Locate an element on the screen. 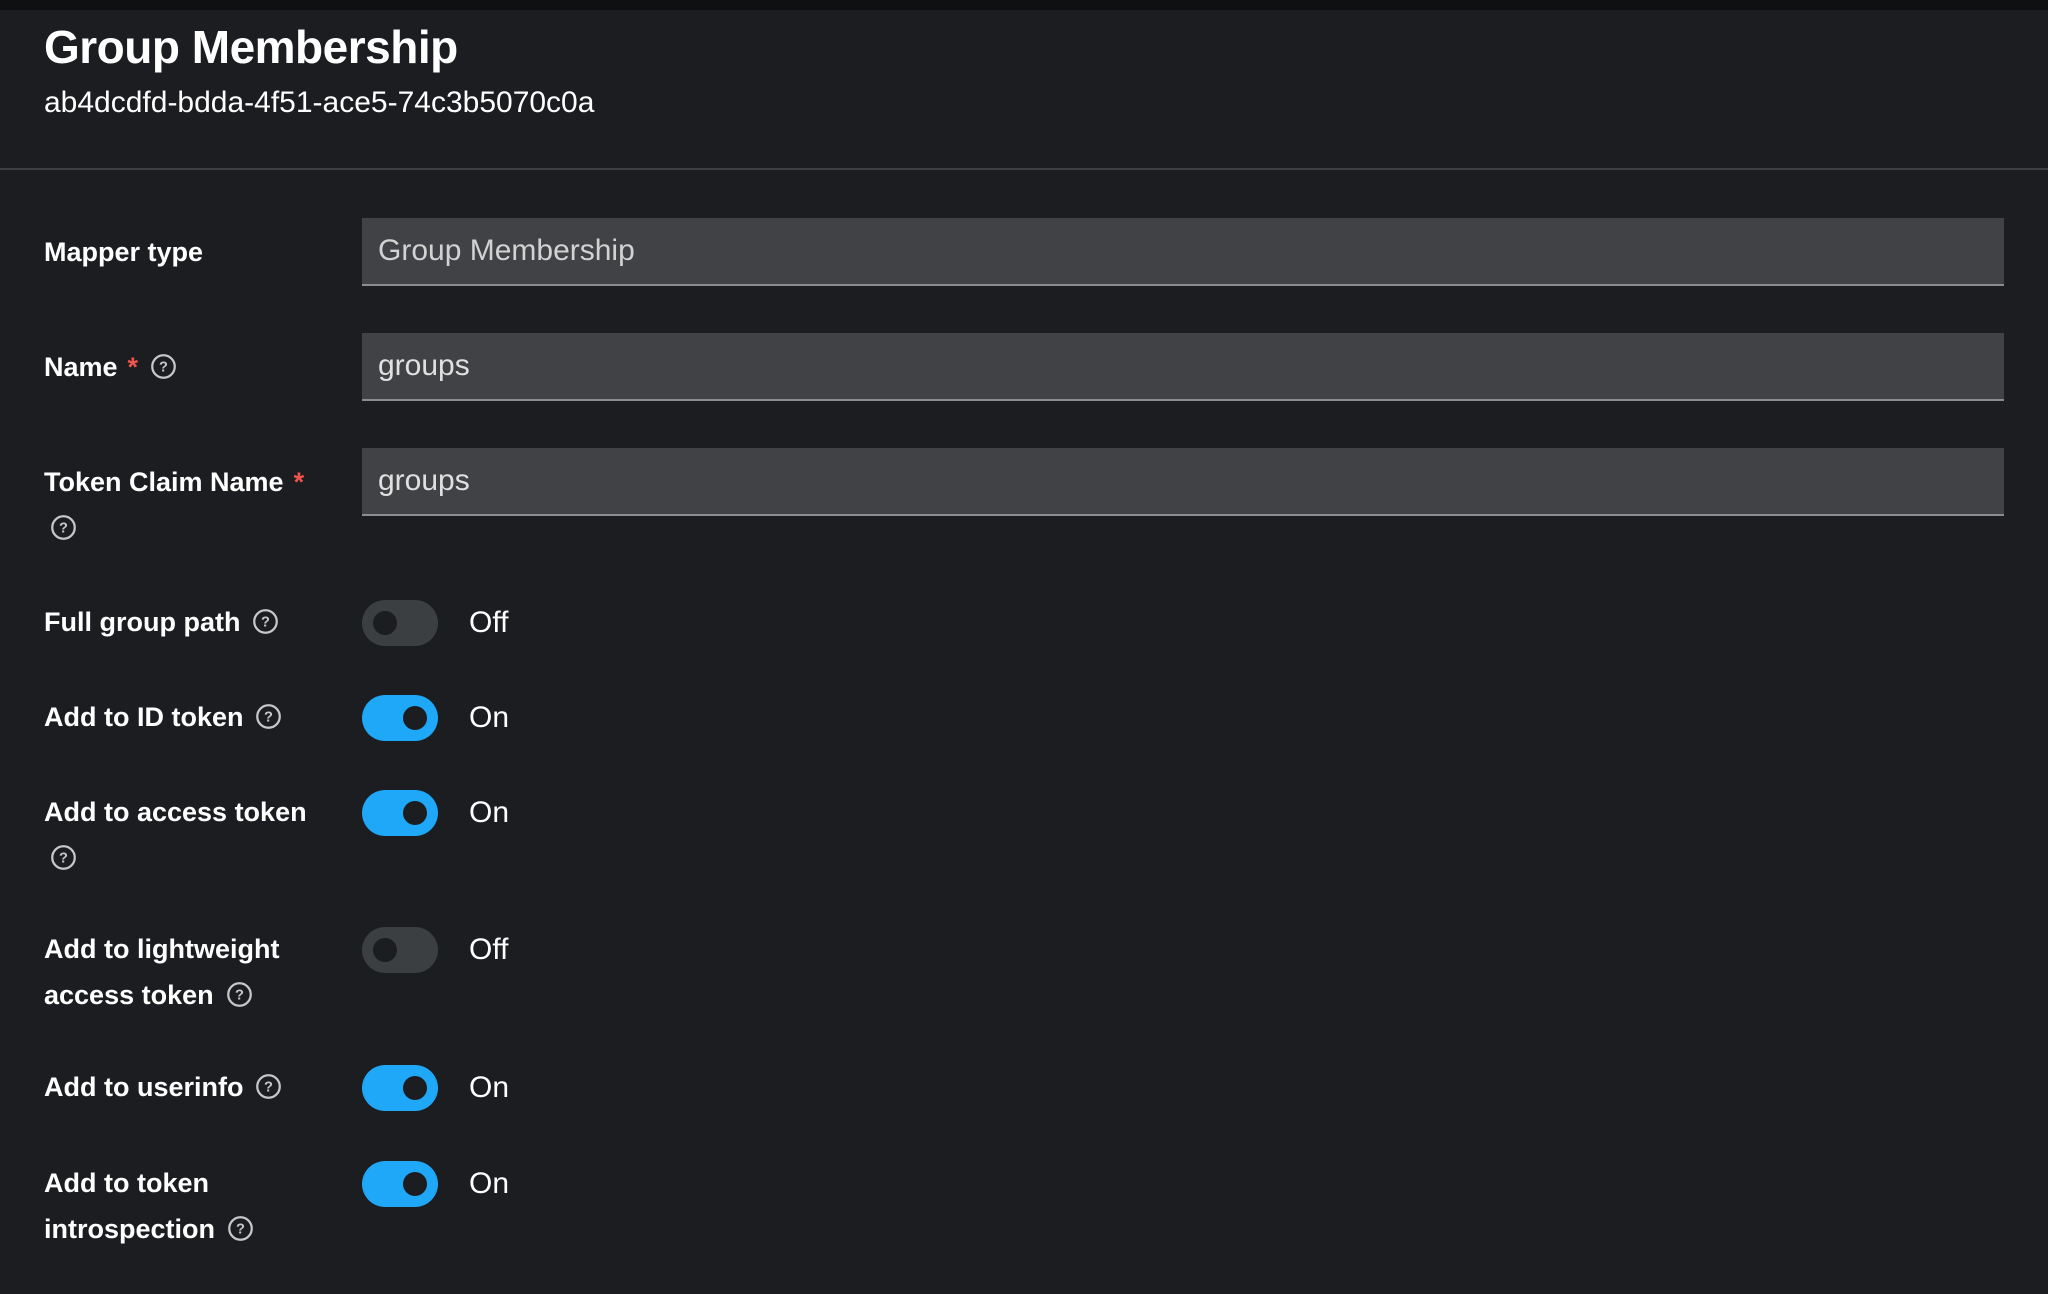 This screenshot has height=1294, width=2048. top-bar is located at coordinates (1024, 5).